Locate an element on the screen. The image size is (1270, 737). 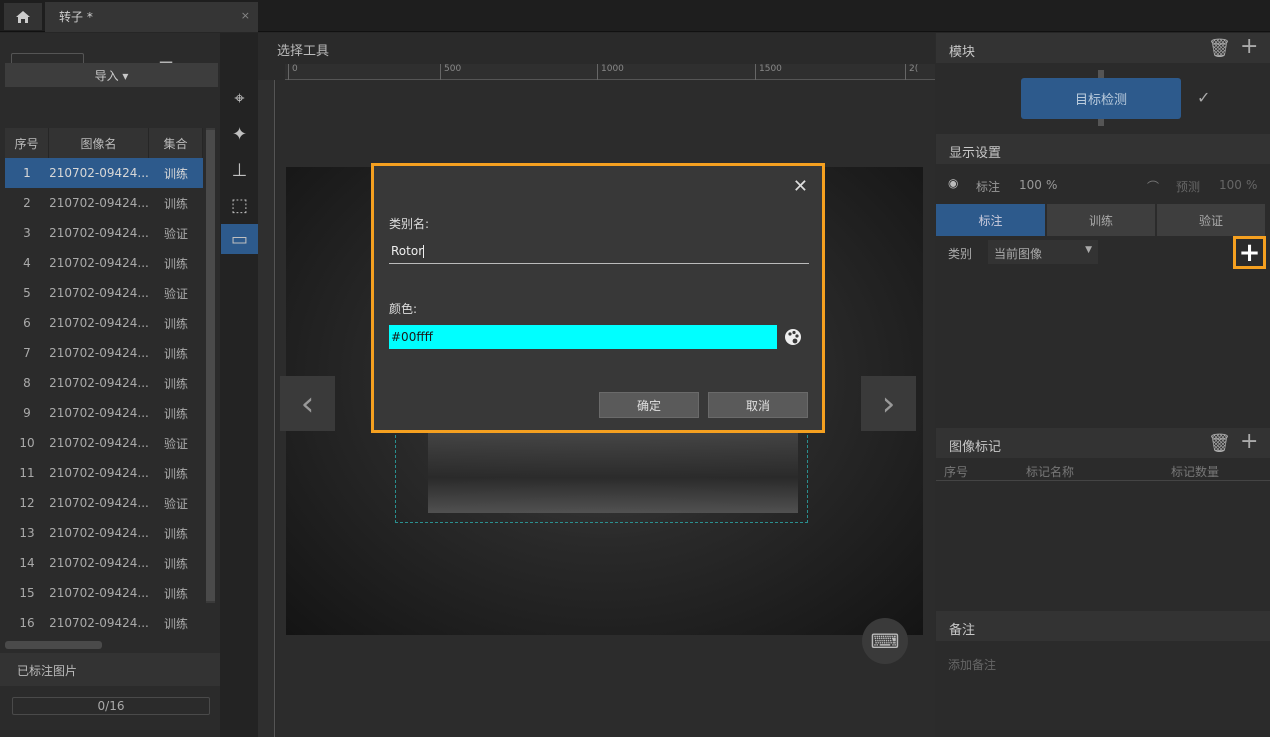
home-button is located at coordinates (23, 16).